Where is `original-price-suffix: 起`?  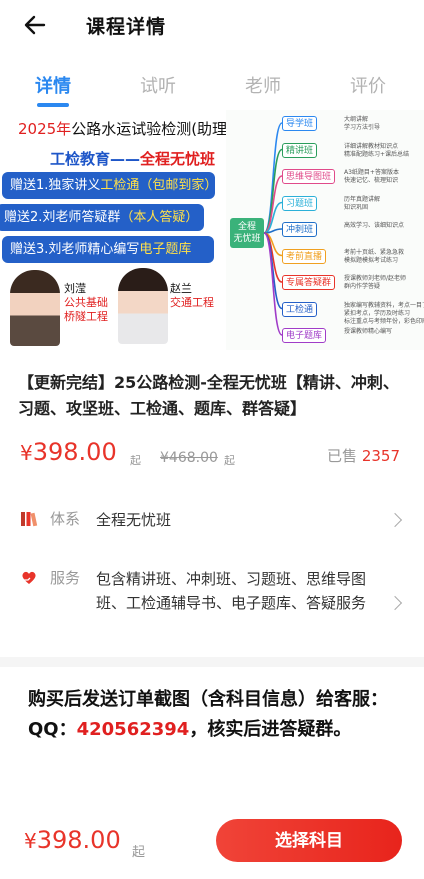 original-price-suffix: 起 is located at coordinates (229, 460).